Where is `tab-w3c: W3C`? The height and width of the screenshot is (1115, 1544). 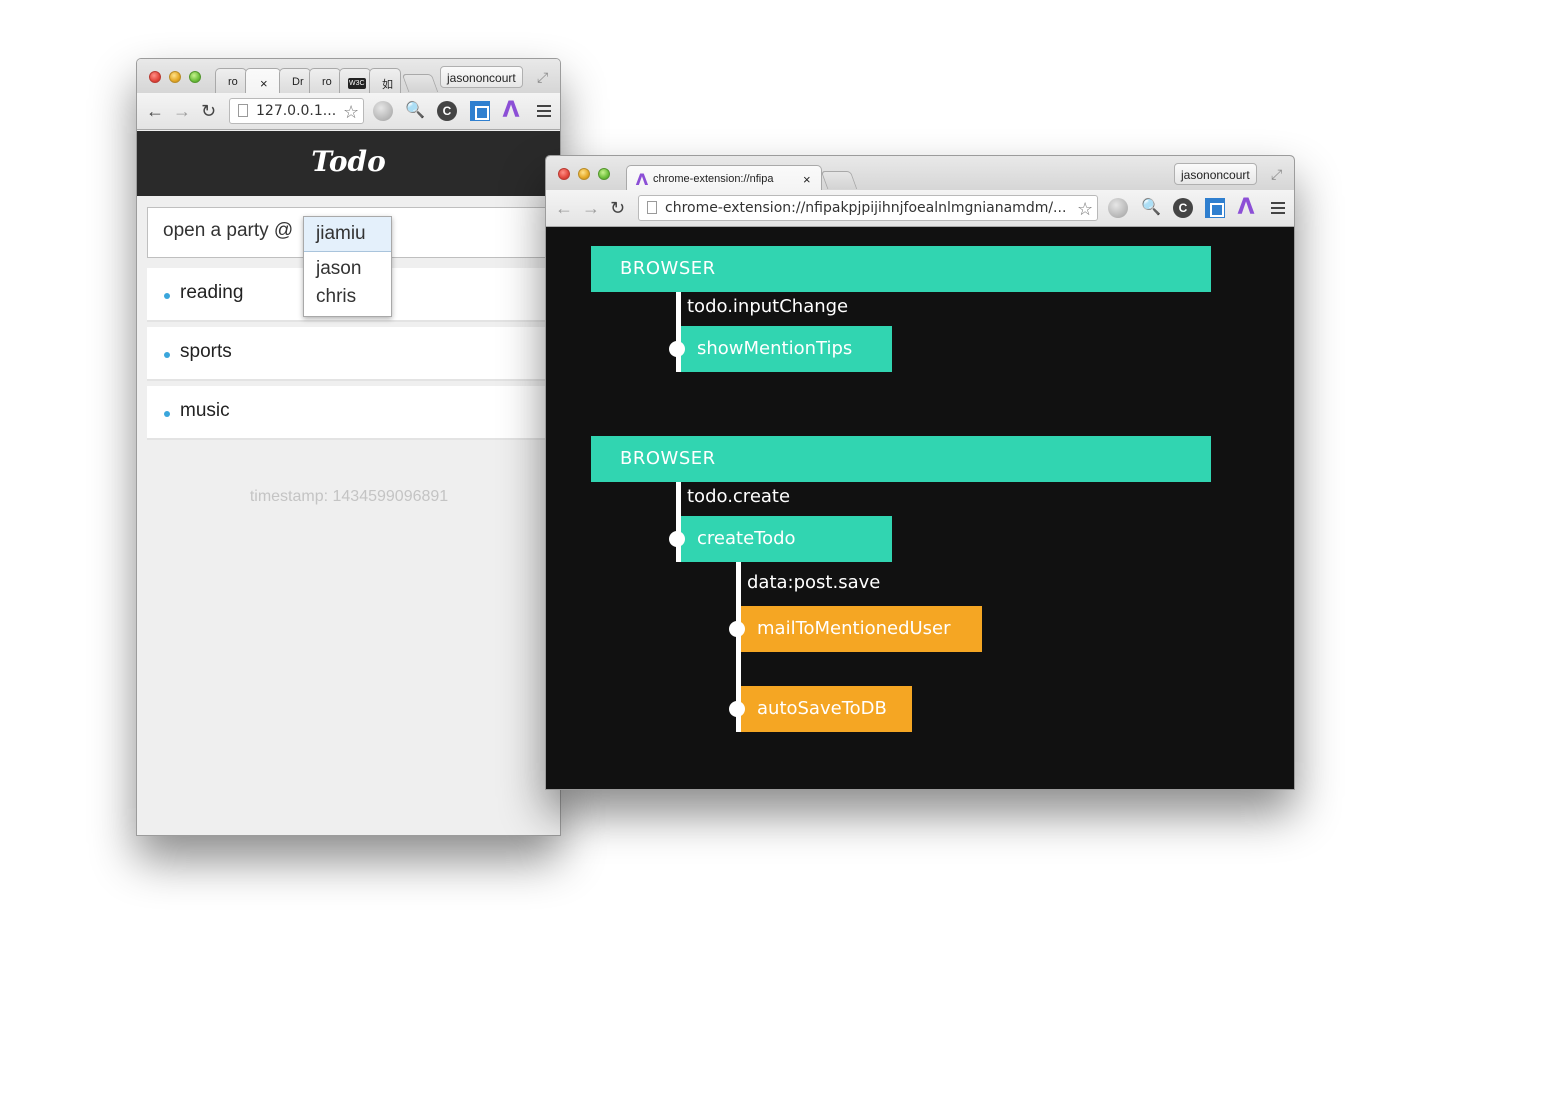
tab-w3c: W3C is located at coordinates (355, 80).